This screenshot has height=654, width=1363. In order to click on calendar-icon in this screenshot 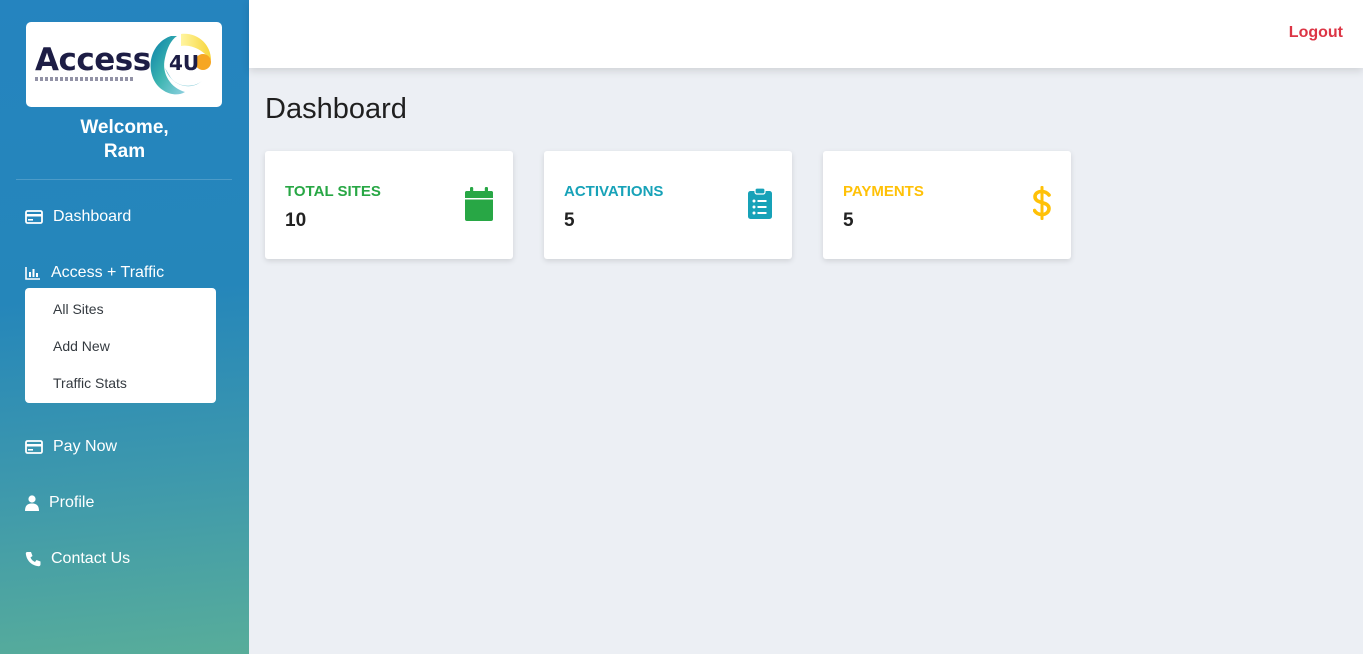, I will do `click(479, 206)`.